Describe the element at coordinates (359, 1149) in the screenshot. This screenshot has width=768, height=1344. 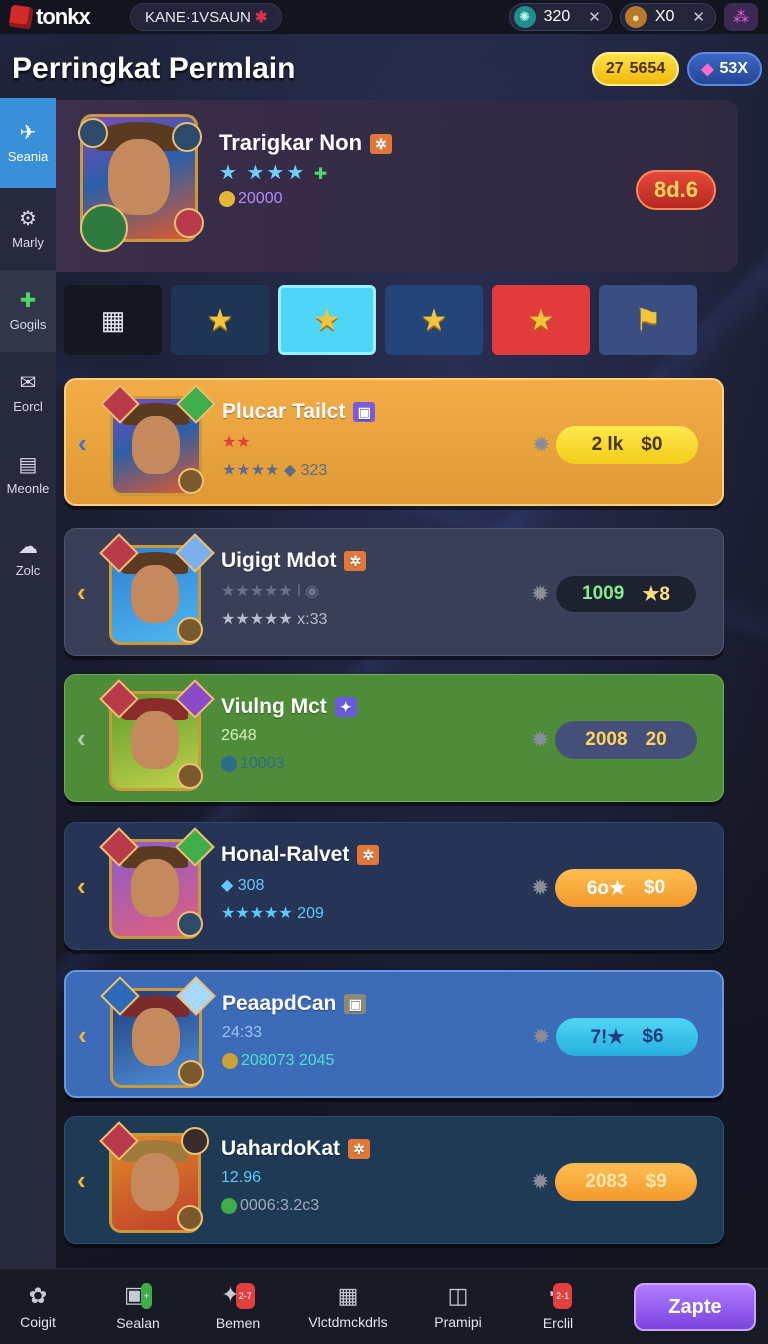
I see `tag-icon: ✲` at that location.